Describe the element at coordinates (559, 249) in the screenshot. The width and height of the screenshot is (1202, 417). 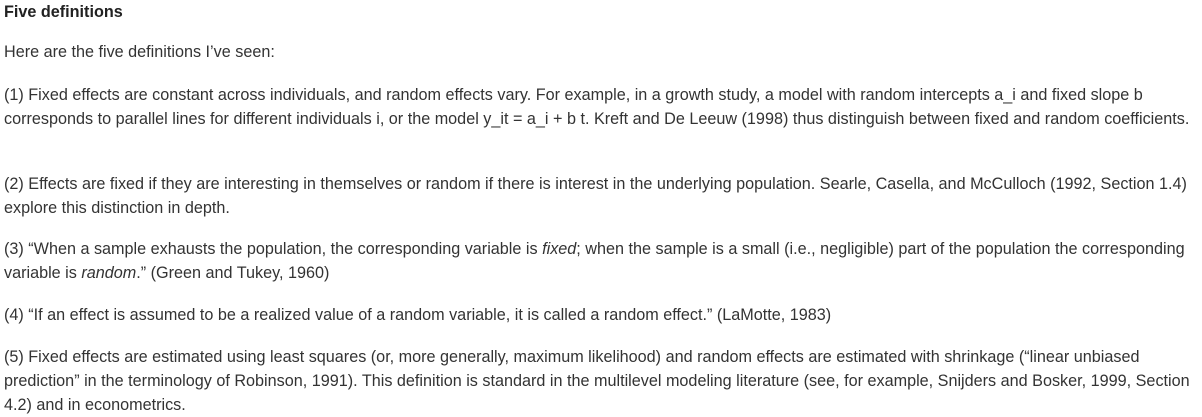
I see `definition-3-emphasis-fixed: fixed` at that location.